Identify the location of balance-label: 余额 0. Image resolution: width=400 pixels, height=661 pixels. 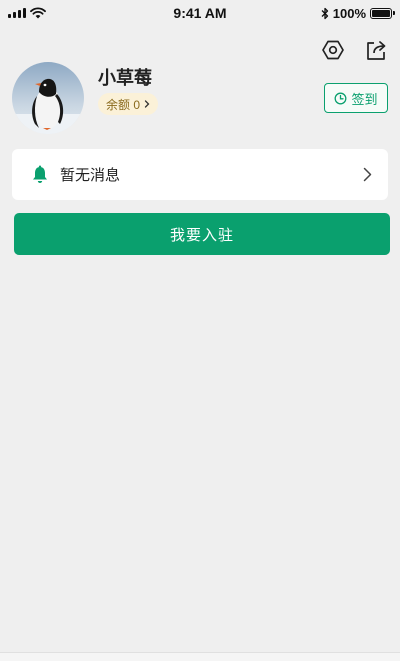
(123, 104).